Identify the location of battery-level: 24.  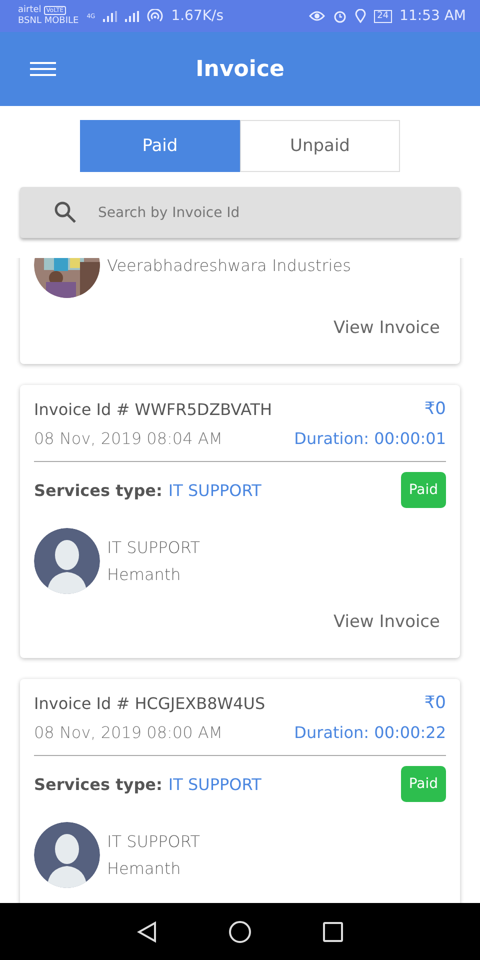
(383, 16).